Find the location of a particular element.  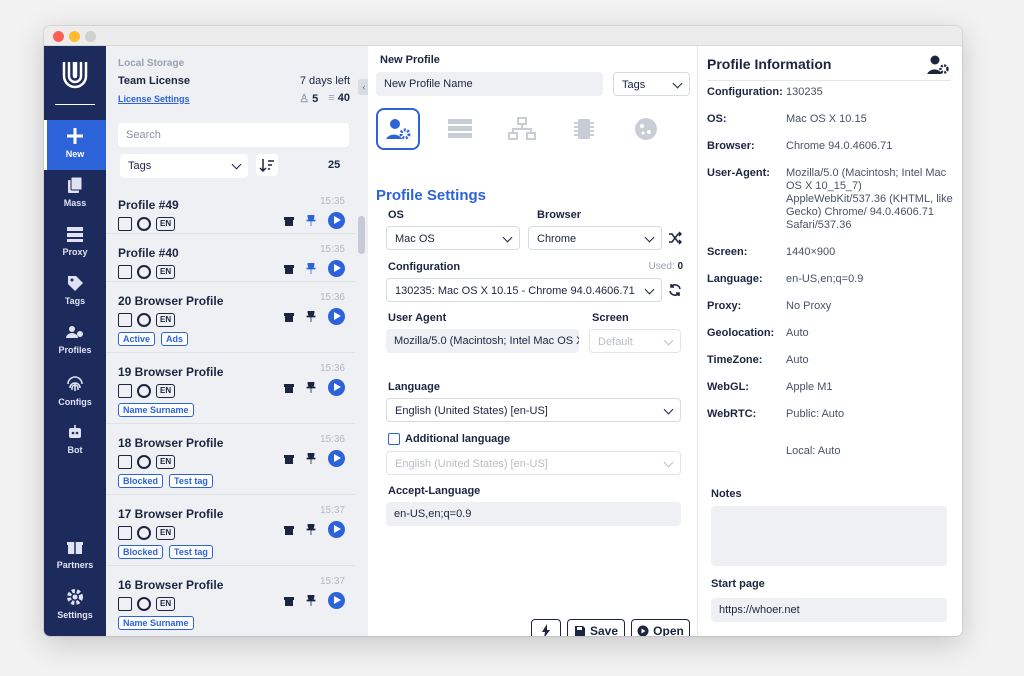

profile-count: 25 is located at coordinates (334, 165).